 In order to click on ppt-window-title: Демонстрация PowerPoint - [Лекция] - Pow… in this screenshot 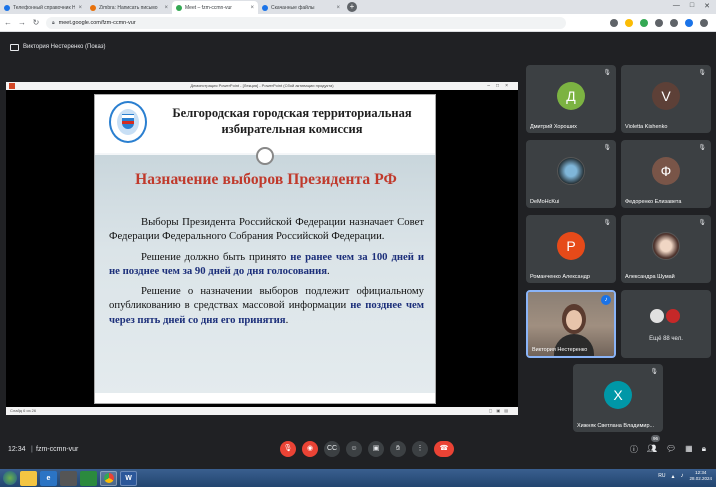, I will do `click(262, 85)`.